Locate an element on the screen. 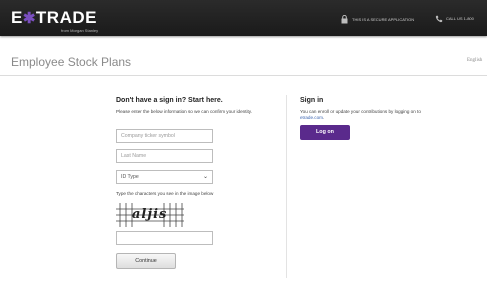 This screenshot has height=287, width=487. etrade-logo: E✱TRADE is located at coordinates (54, 18).